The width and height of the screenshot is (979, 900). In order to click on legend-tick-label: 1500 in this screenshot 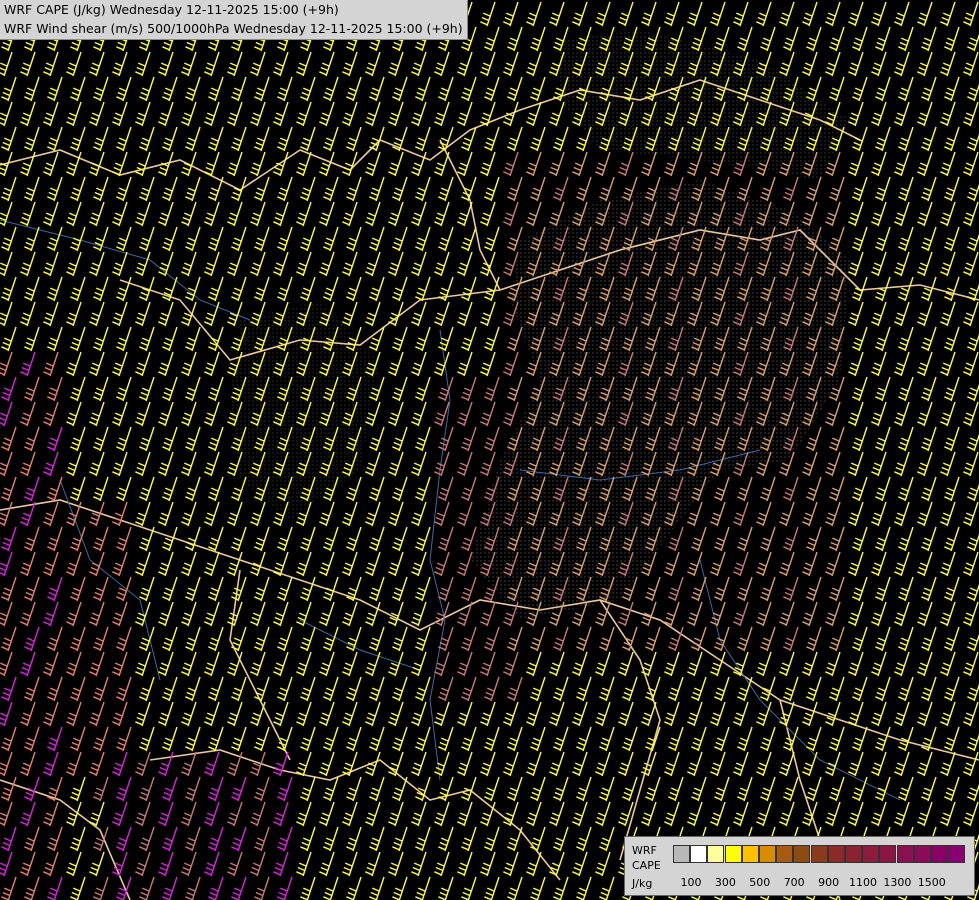, I will do `click(931, 882)`.